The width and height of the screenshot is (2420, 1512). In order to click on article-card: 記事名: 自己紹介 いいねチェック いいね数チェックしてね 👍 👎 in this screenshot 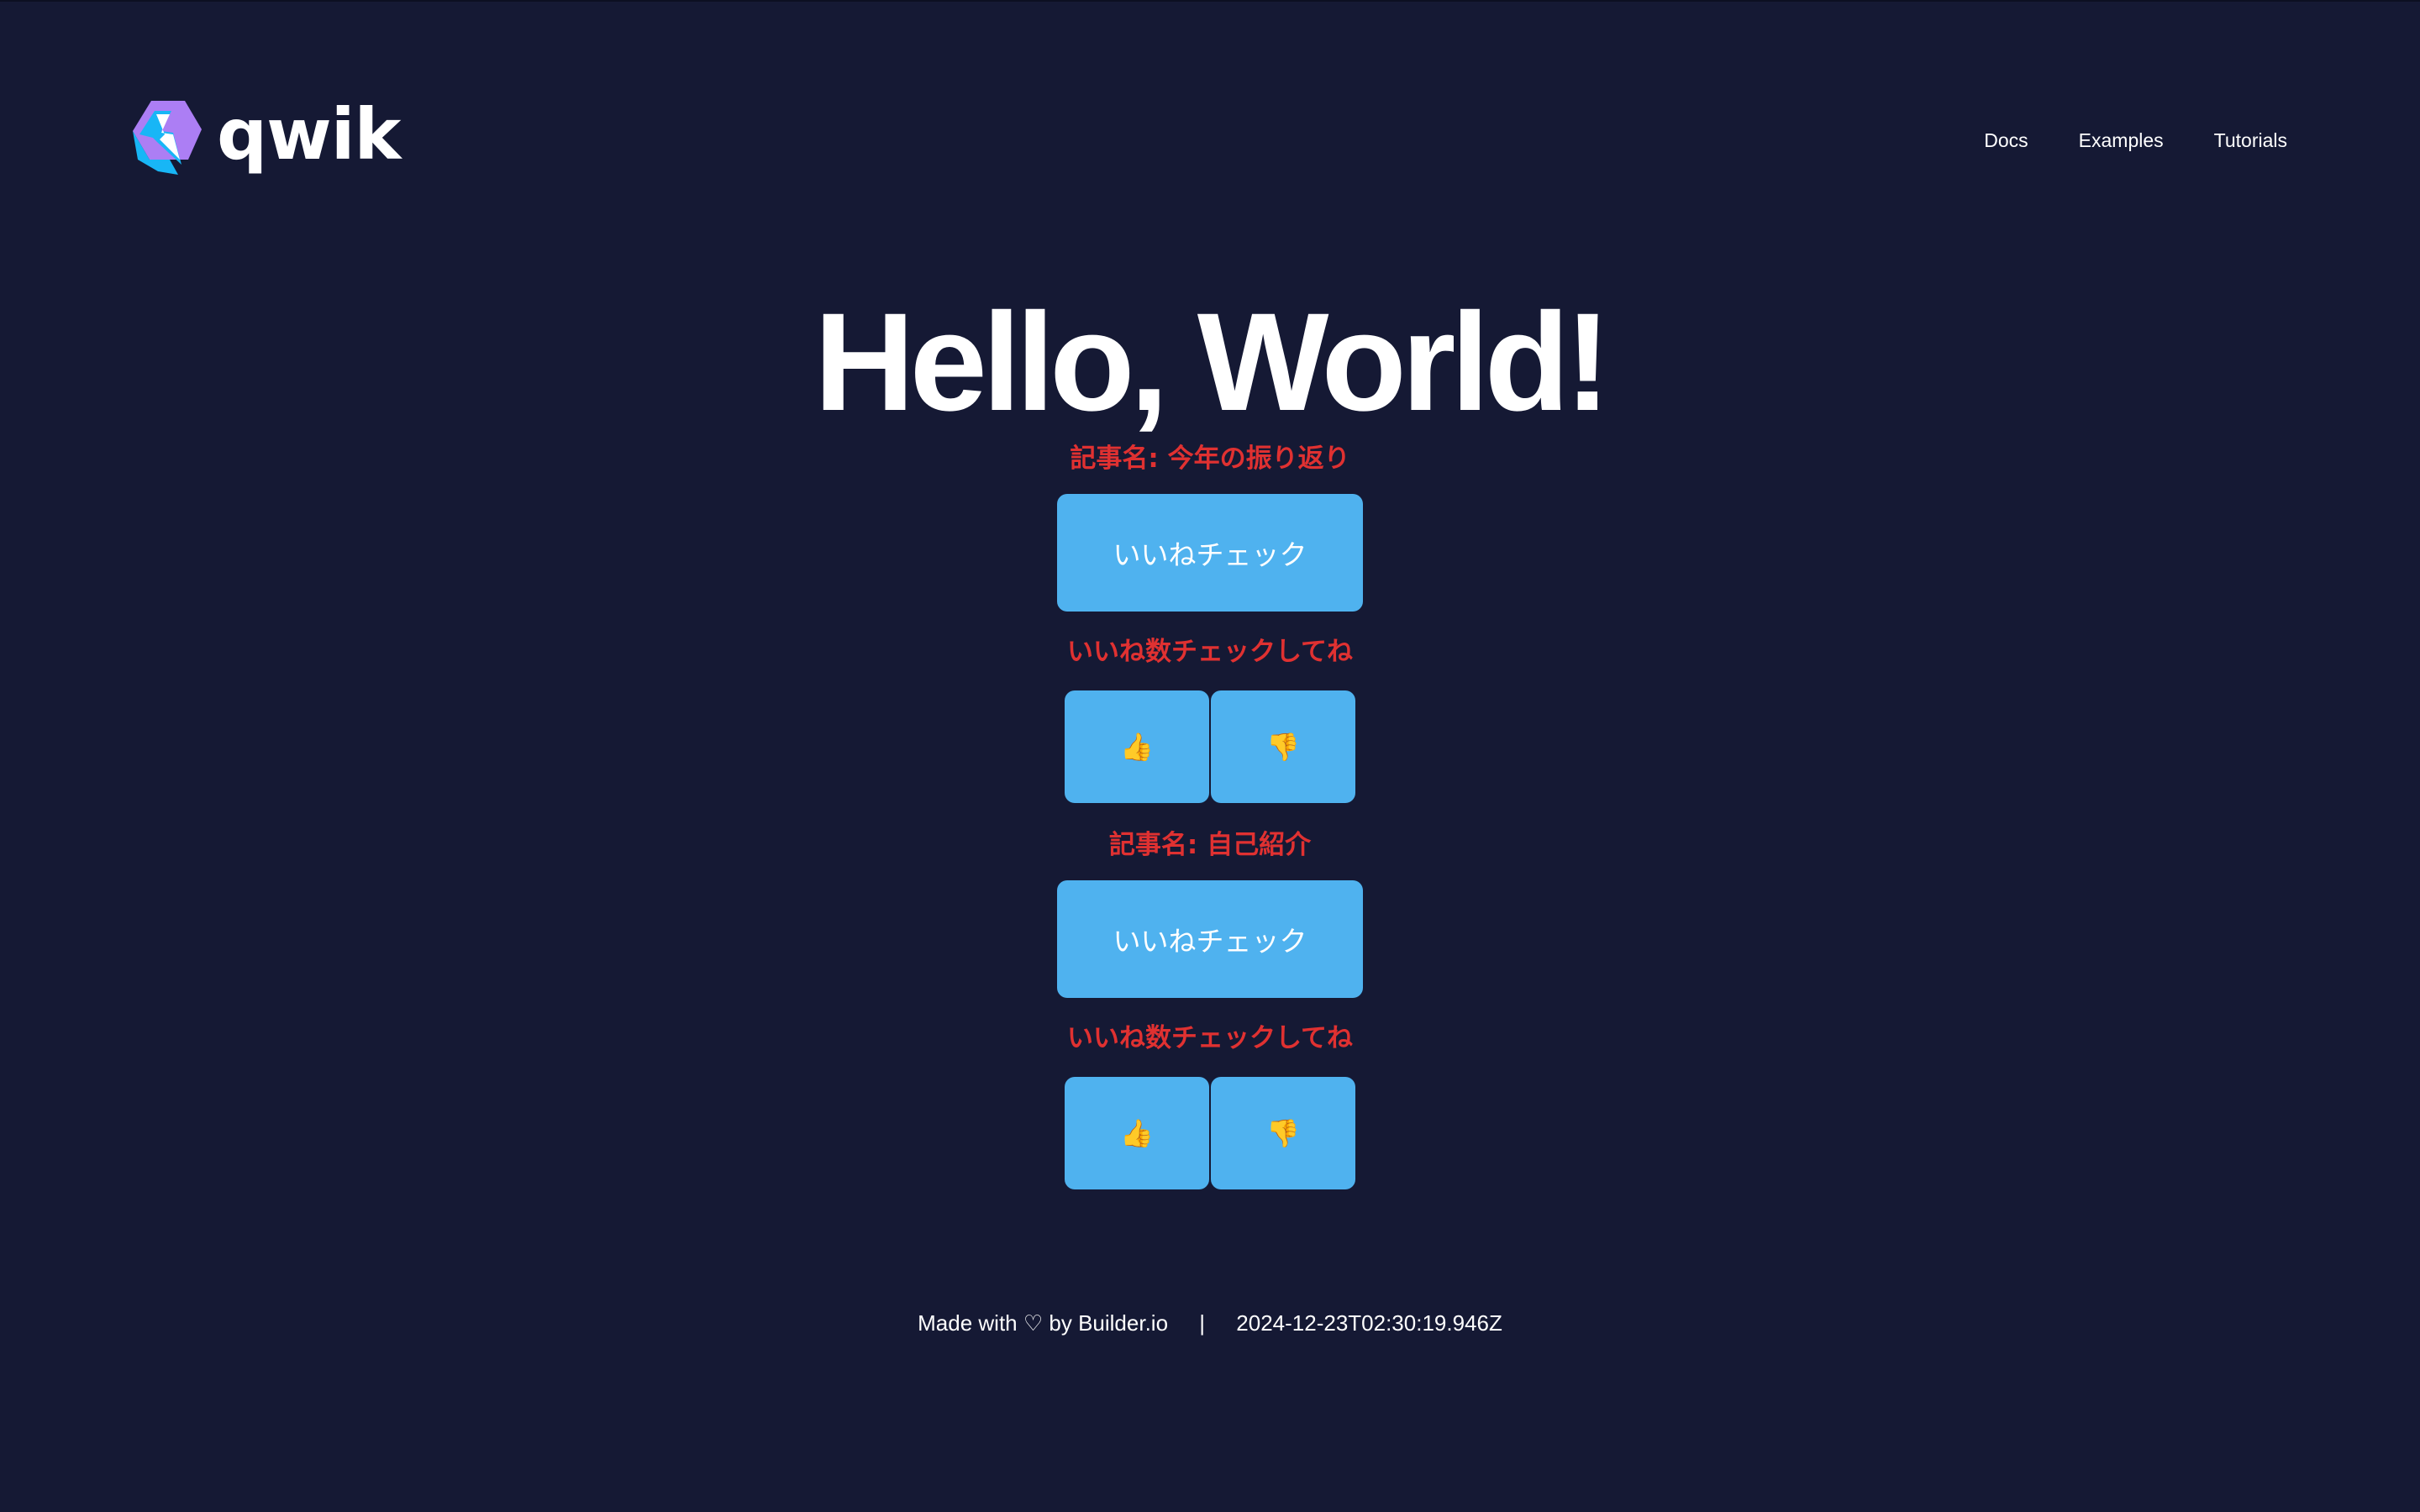, I will do `click(1210, 996)`.